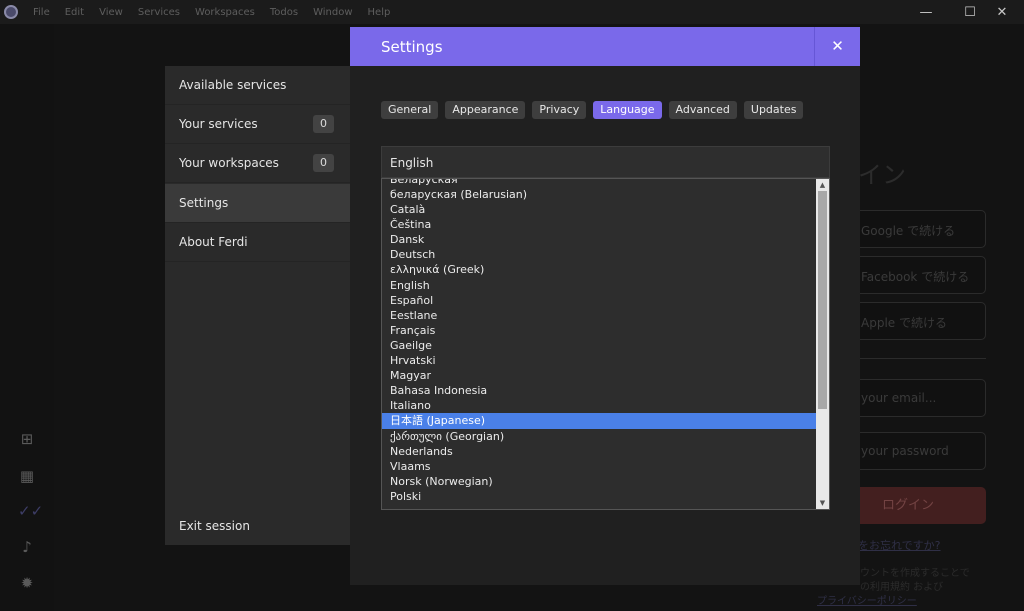 This screenshot has height=611, width=1024. I want to click on language-option: 日本語 (Japanese), so click(599, 421).